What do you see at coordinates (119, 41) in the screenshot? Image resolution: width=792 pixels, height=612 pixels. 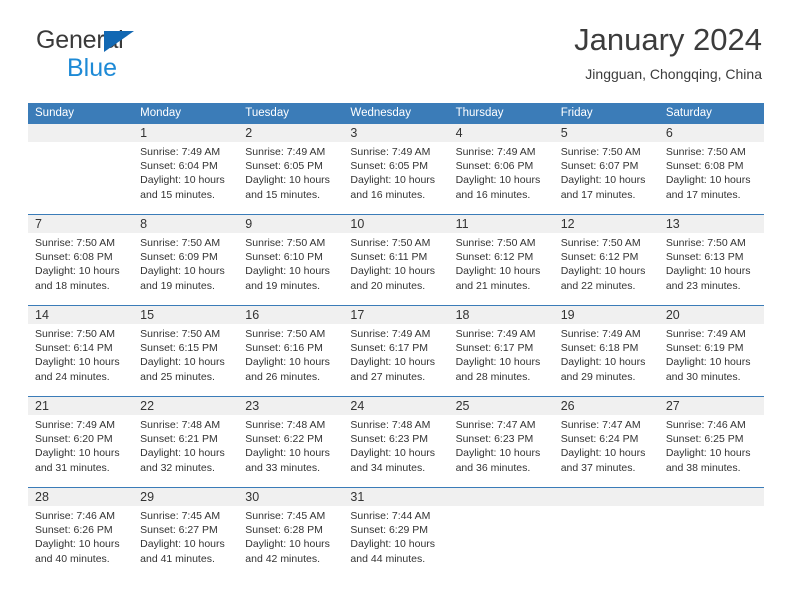 I see `triangle-icon` at bounding box center [119, 41].